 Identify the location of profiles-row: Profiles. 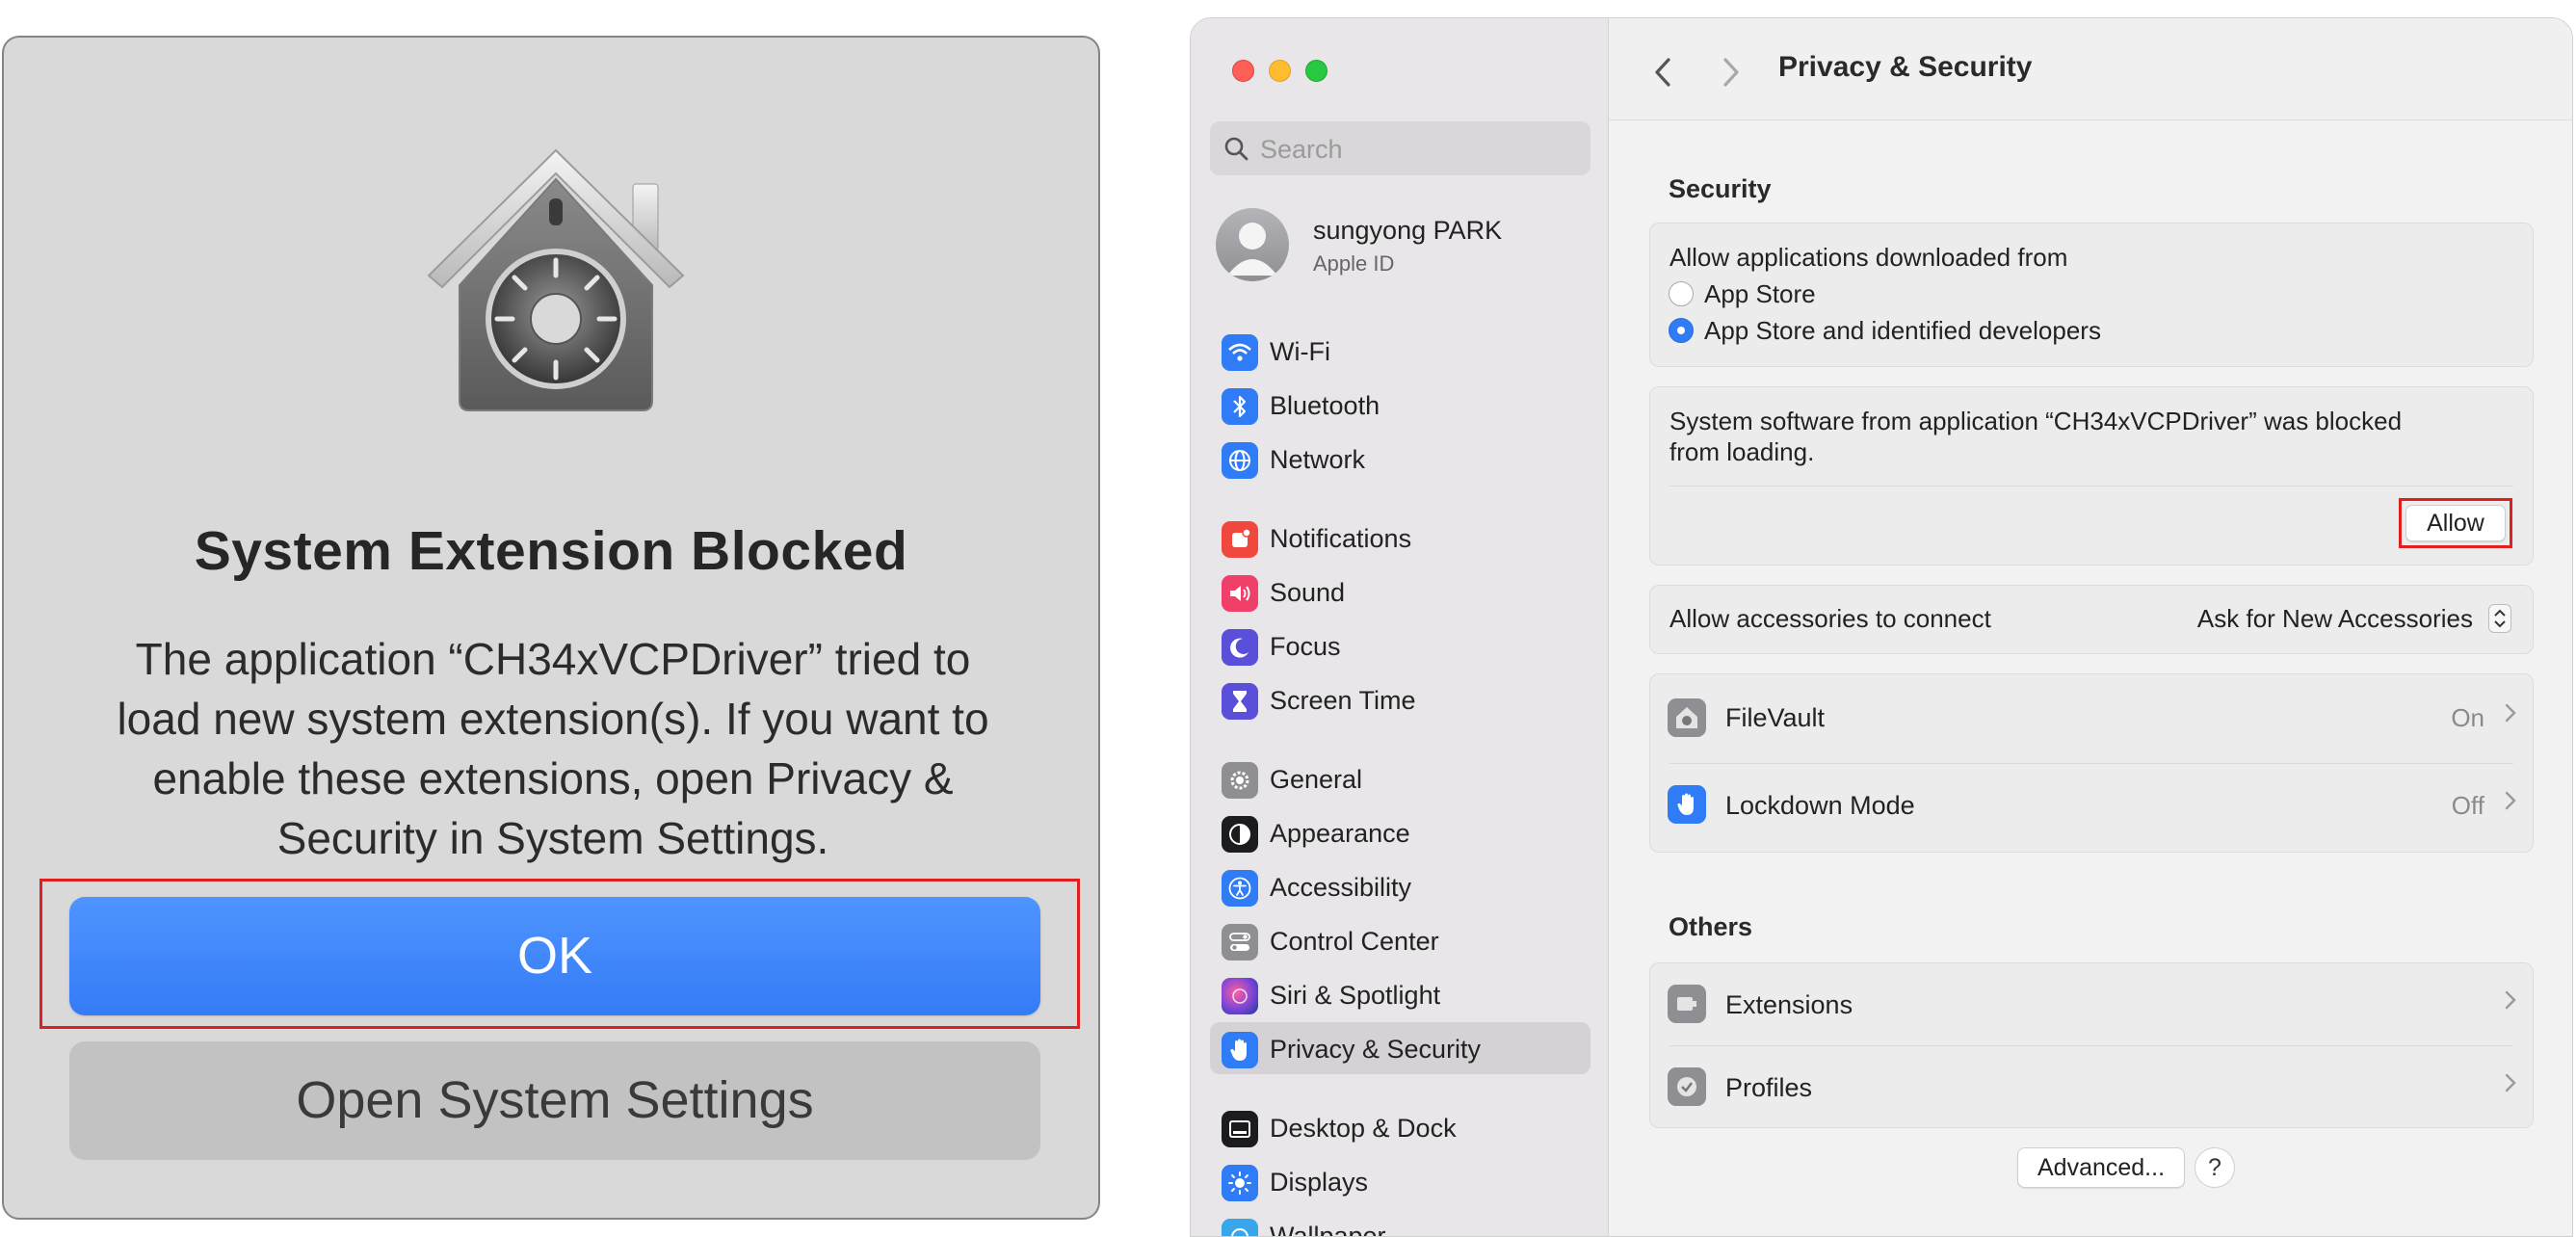
(2092, 1087).